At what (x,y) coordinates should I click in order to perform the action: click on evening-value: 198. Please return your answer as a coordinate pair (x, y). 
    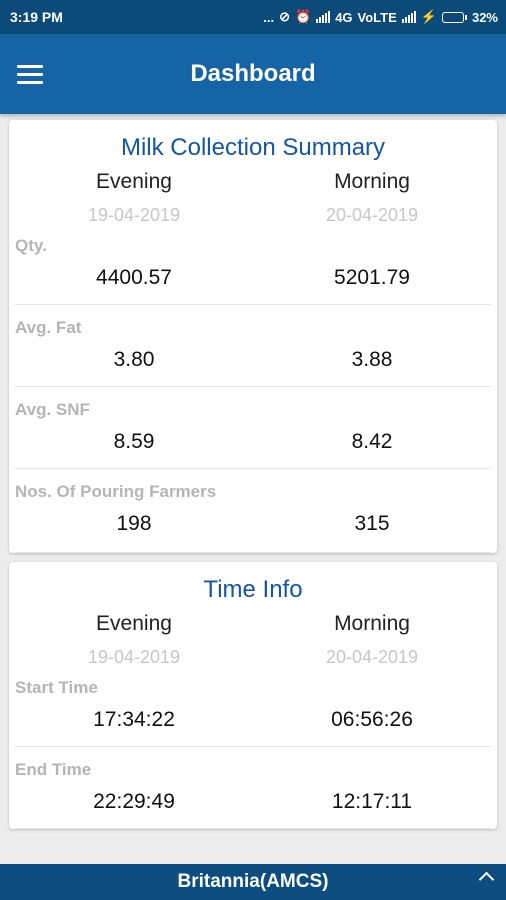
    Looking at the image, I should click on (134, 523).